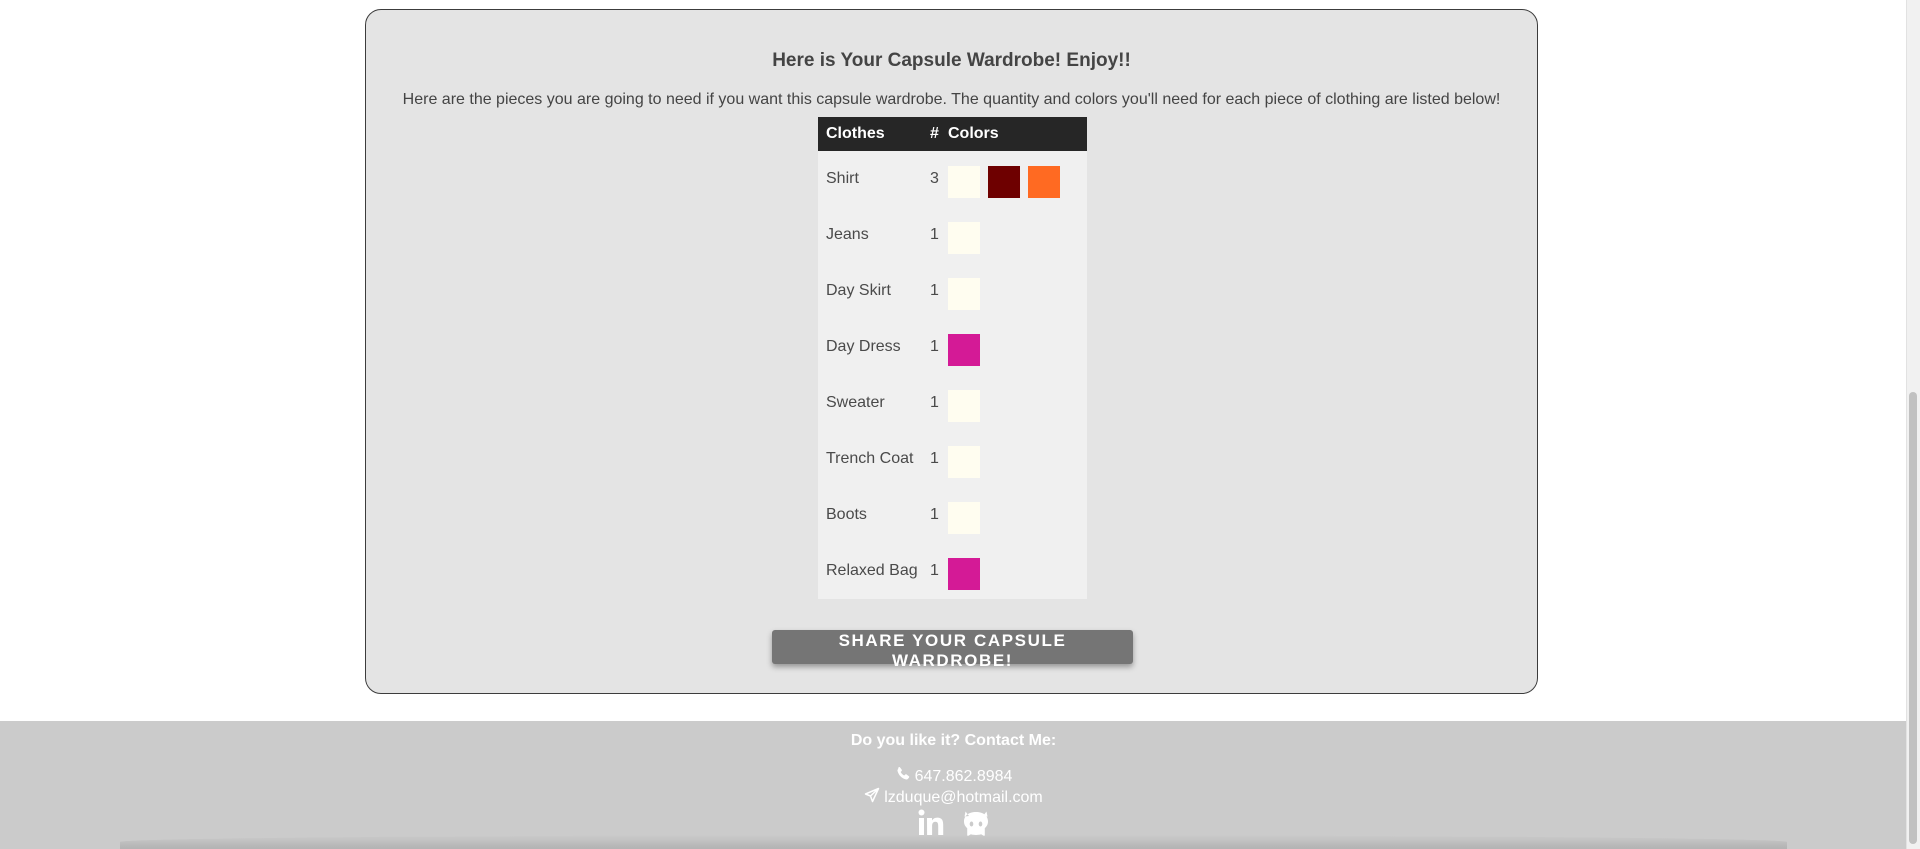  Describe the element at coordinates (872, 570) in the screenshot. I see `clothing-name: Relaxed Bag` at that location.